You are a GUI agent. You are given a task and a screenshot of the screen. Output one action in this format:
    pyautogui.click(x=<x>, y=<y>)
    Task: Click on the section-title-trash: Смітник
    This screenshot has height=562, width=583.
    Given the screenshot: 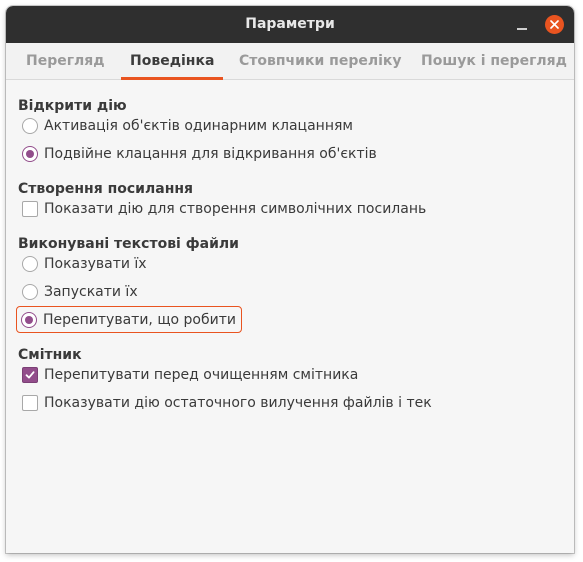 What is the action you would take?
    pyautogui.click(x=50, y=355)
    